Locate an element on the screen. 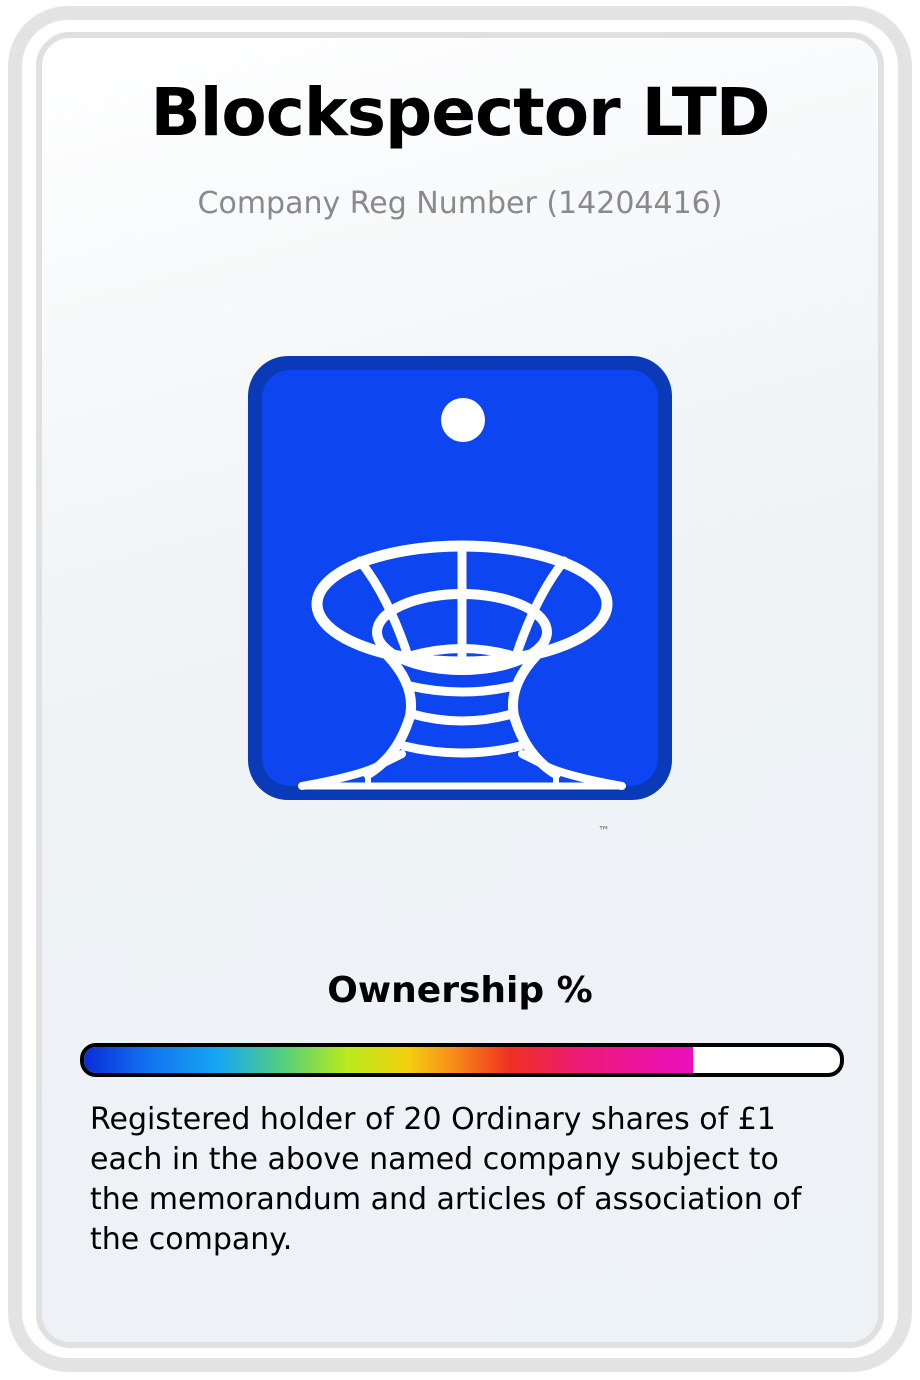 The image size is (920, 1380). blockspector-logo-icon is located at coordinates (460, 578).